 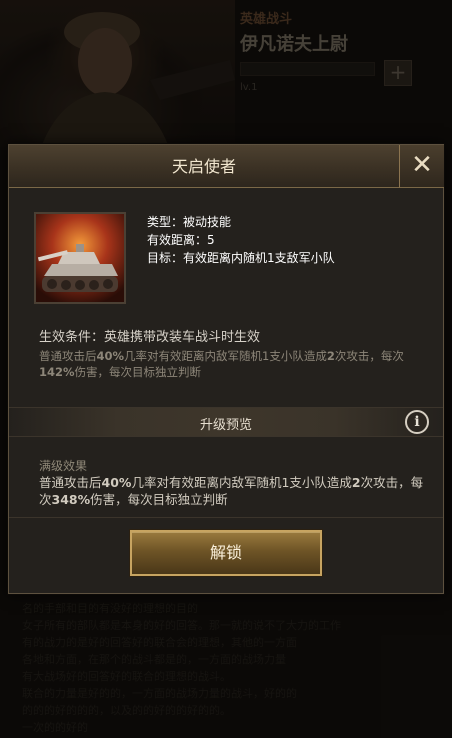 What do you see at coordinates (204, 166) in the screenshot?
I see `dialog-title: 天启使者` at bounding box center [204, 166].